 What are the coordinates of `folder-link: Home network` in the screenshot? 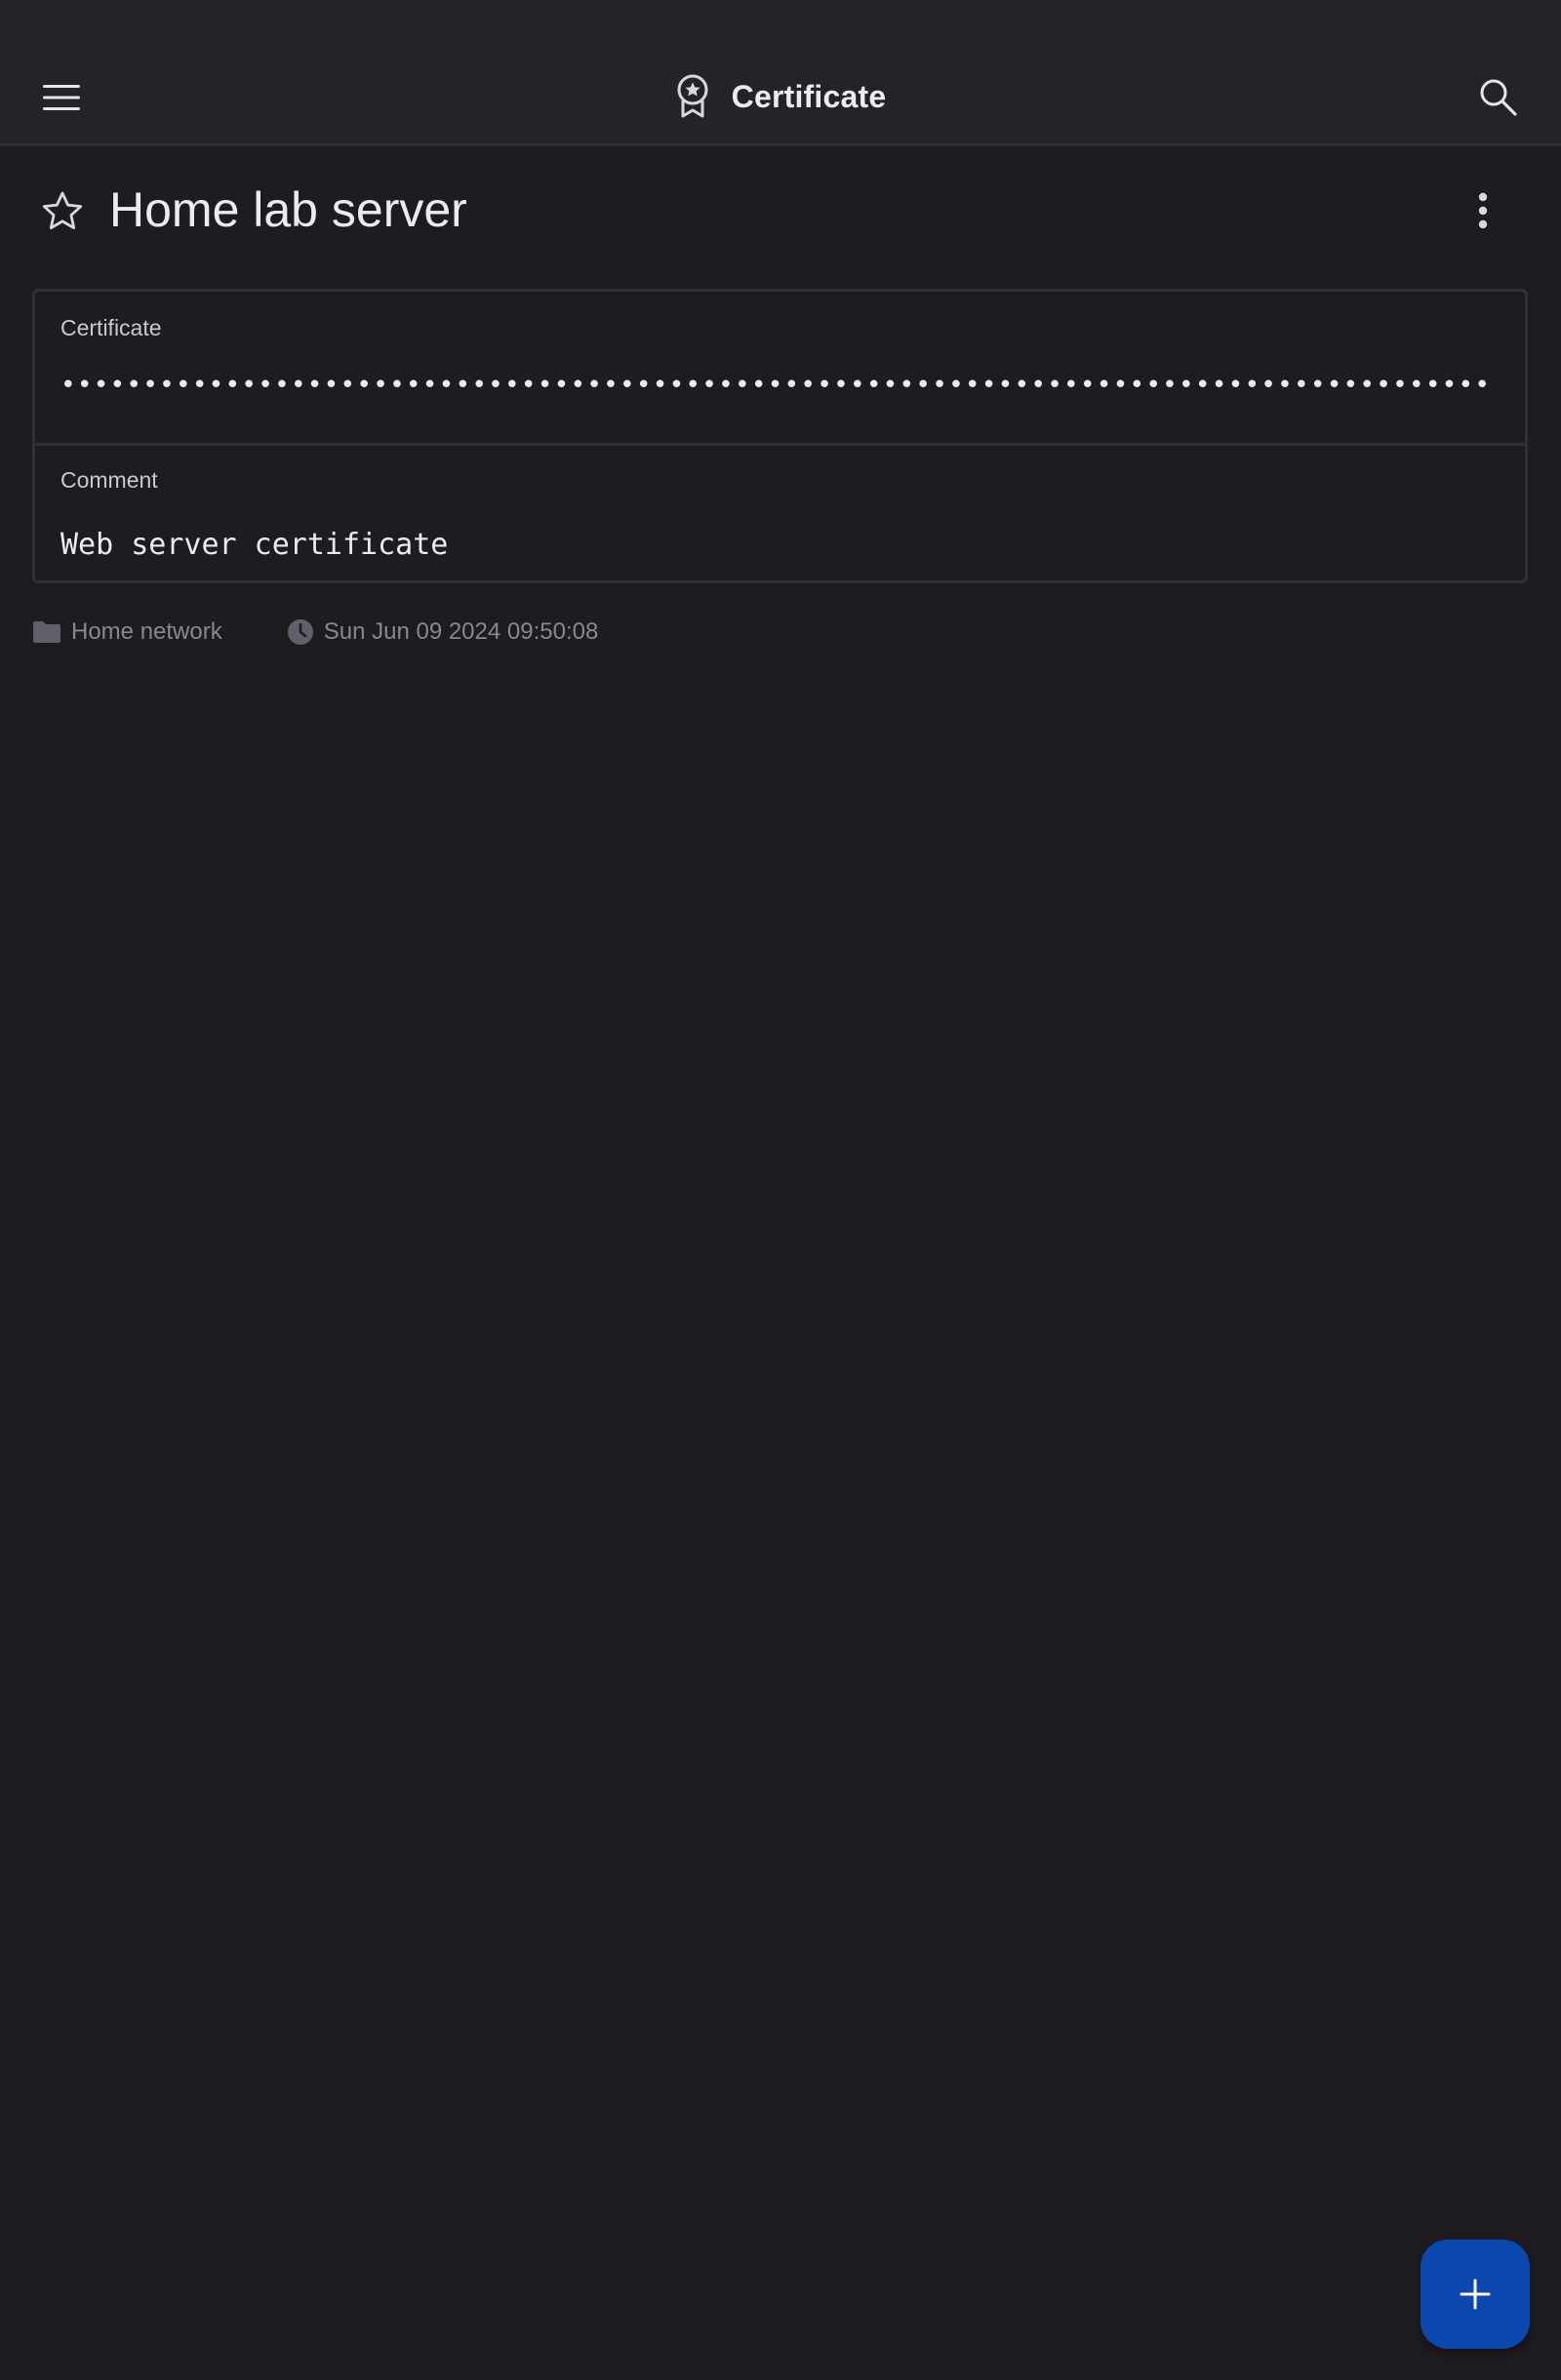 It's located at (127, 632).